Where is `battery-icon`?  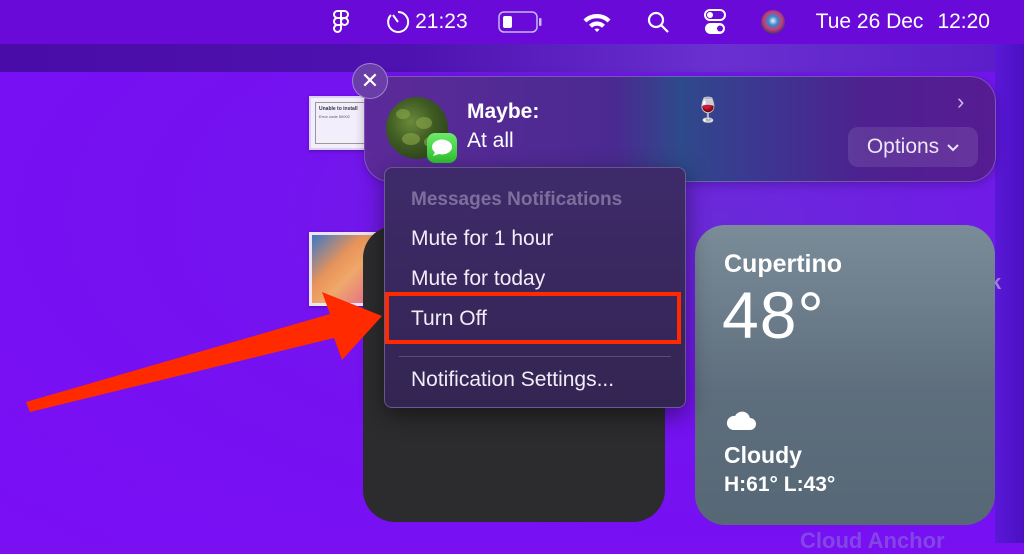 battery-icon is located at coordinates (519, 22).